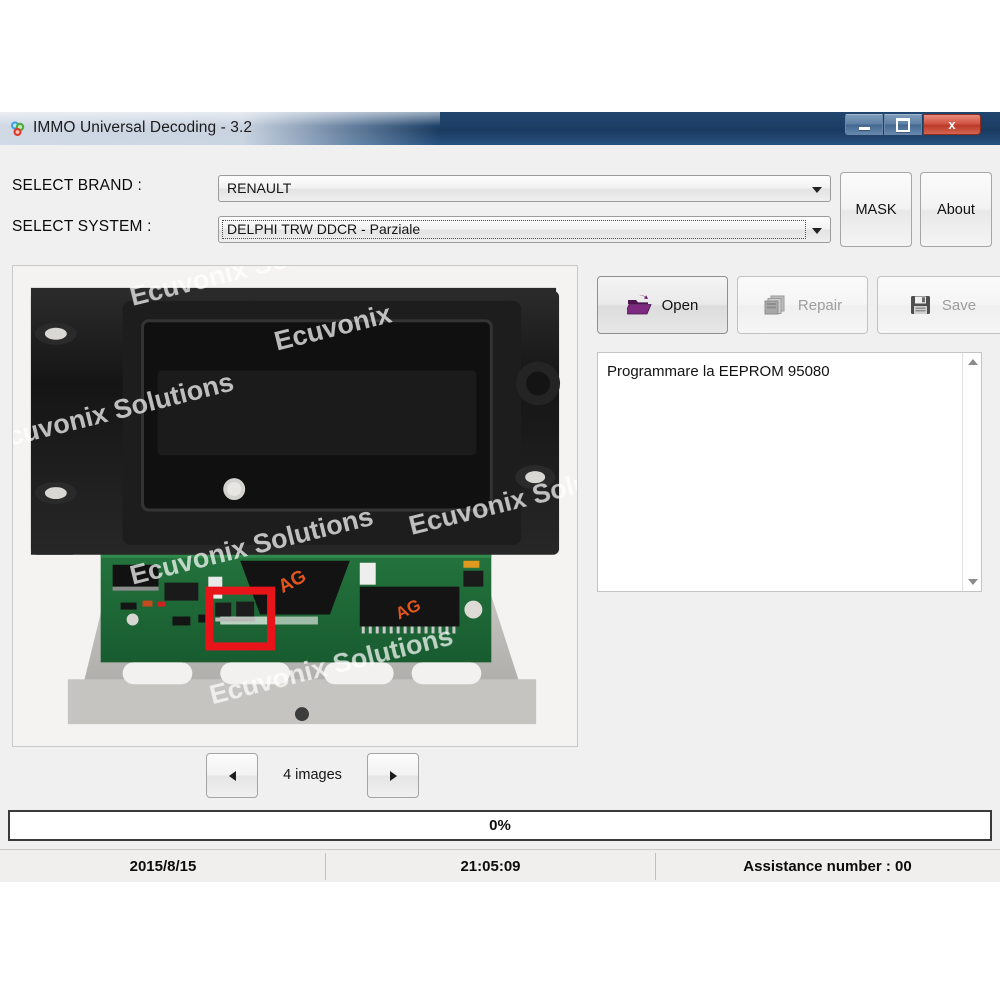  Describe the element at coordinates (18, 128) in the screenshot. I see `immo-app-icon` at that location.